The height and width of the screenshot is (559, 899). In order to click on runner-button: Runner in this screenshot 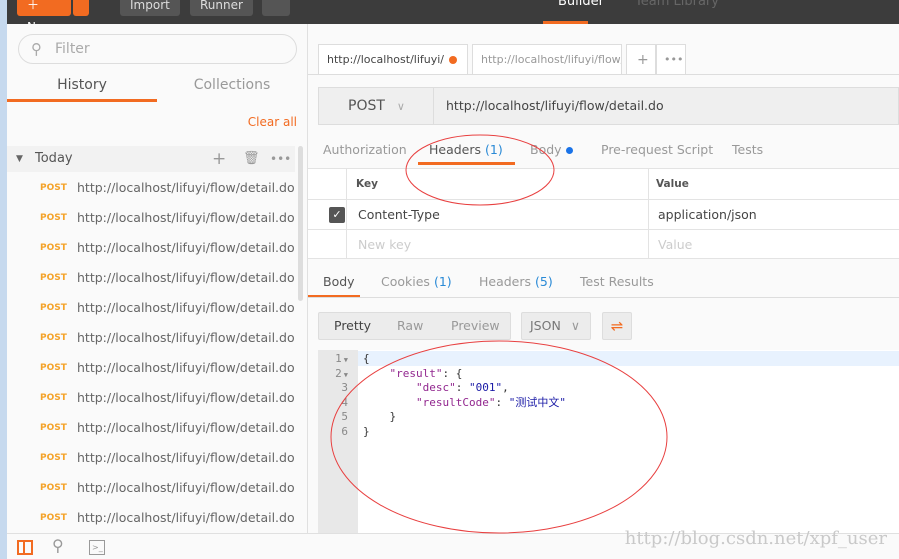, I will do `click(221, 8)`.